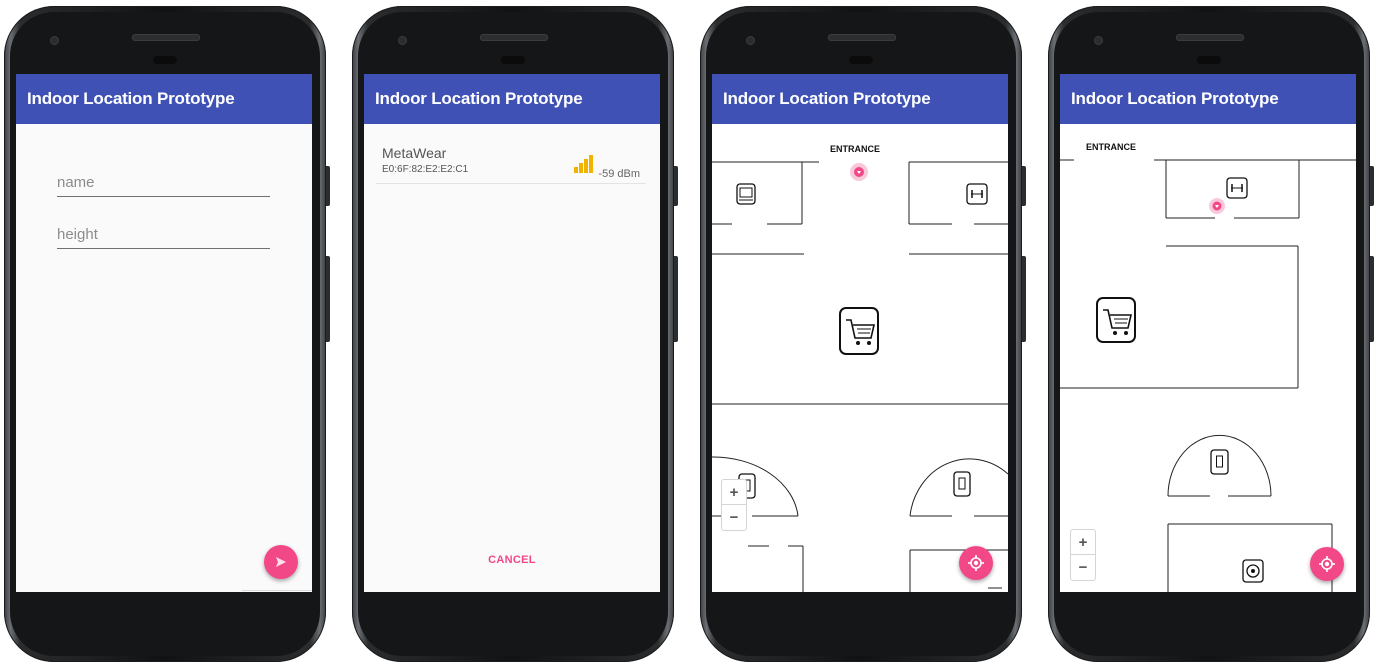 The height and width of the screenshot is (664, 1376). I want to click on device-name: MetaWear, so click(414, 153).